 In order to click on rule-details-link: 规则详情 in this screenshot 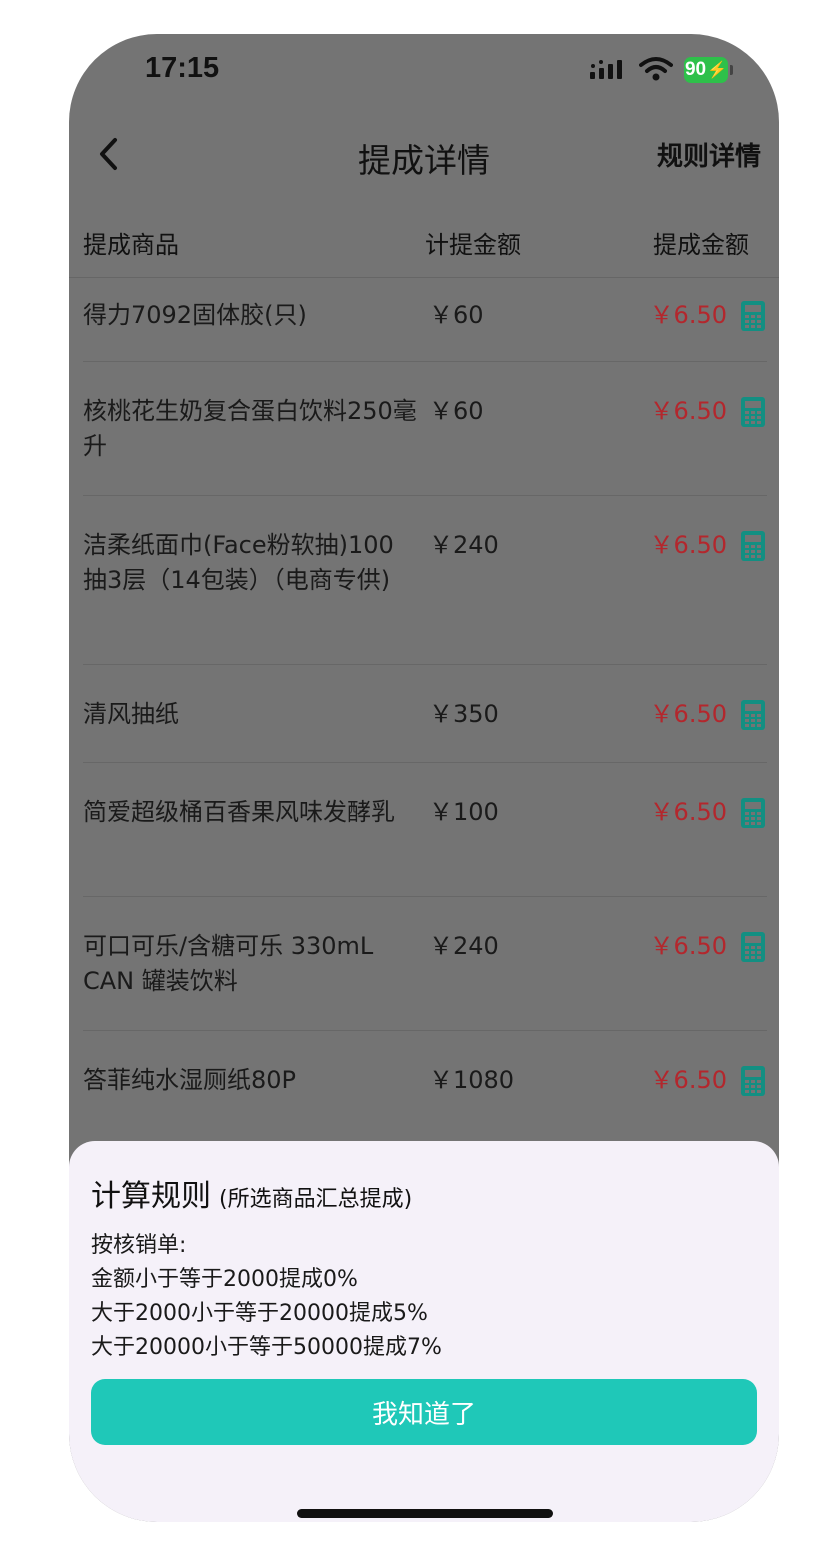, I will do `click(709, 154)`.